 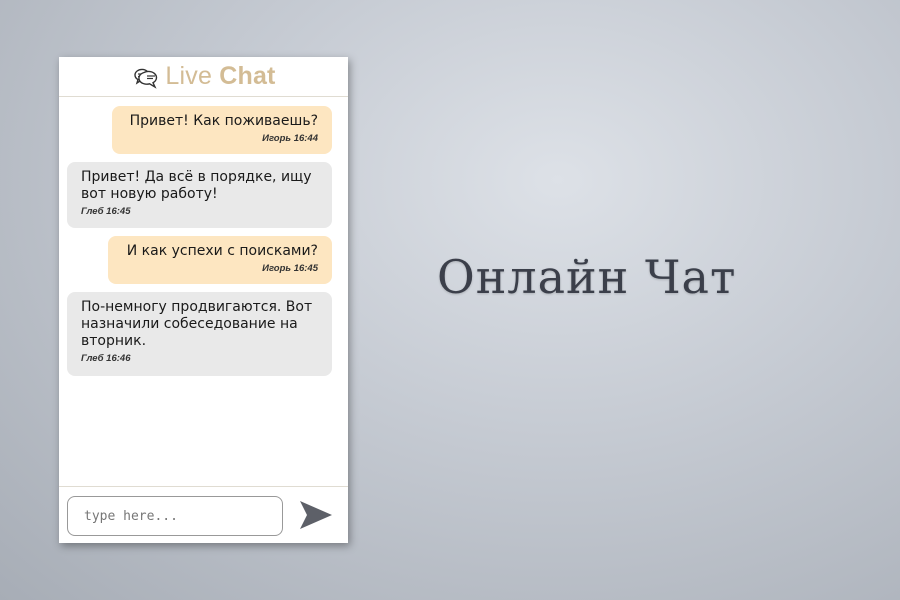 What do you see at coordinates (290, 268) in the screenshot?
I see `message-meta: Игорь 16:45` at bounding box center [290, 268].